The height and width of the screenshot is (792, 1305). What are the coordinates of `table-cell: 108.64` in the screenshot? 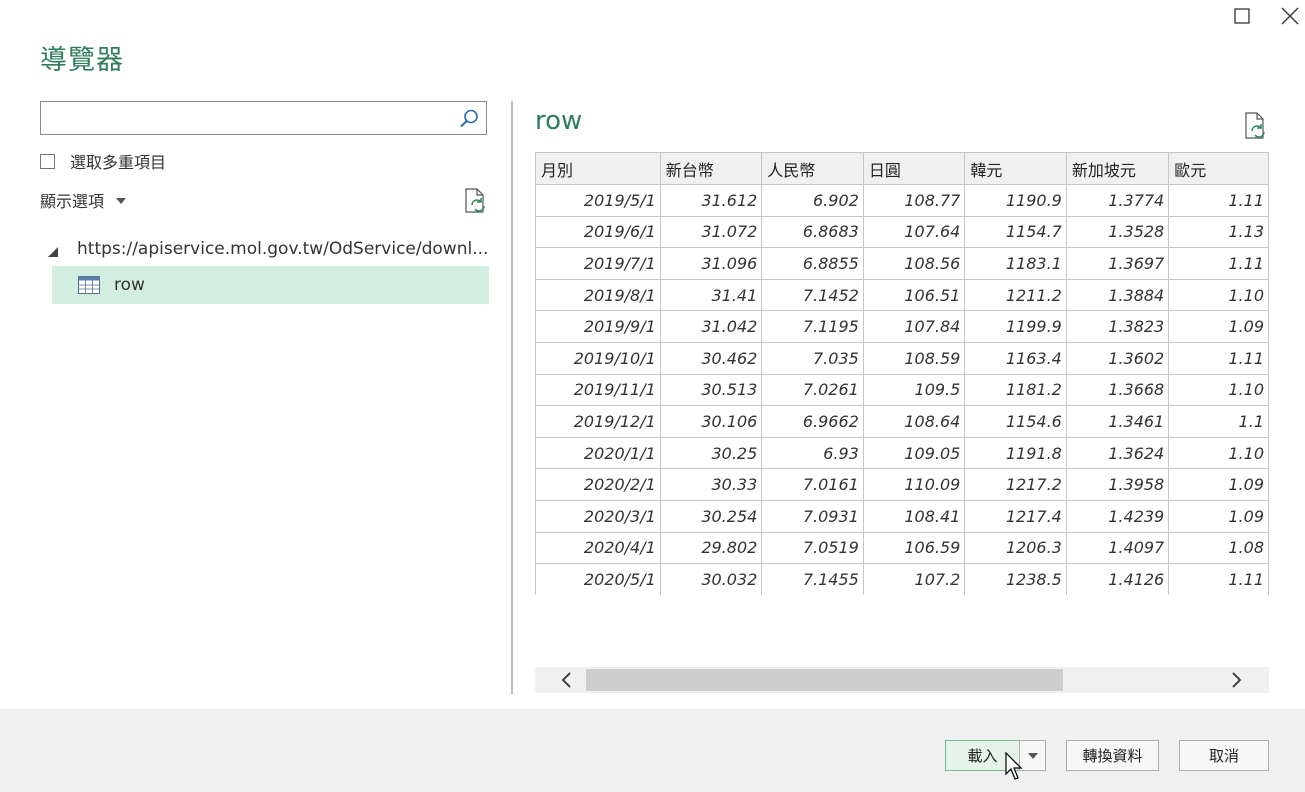 It's located at (914, 421).